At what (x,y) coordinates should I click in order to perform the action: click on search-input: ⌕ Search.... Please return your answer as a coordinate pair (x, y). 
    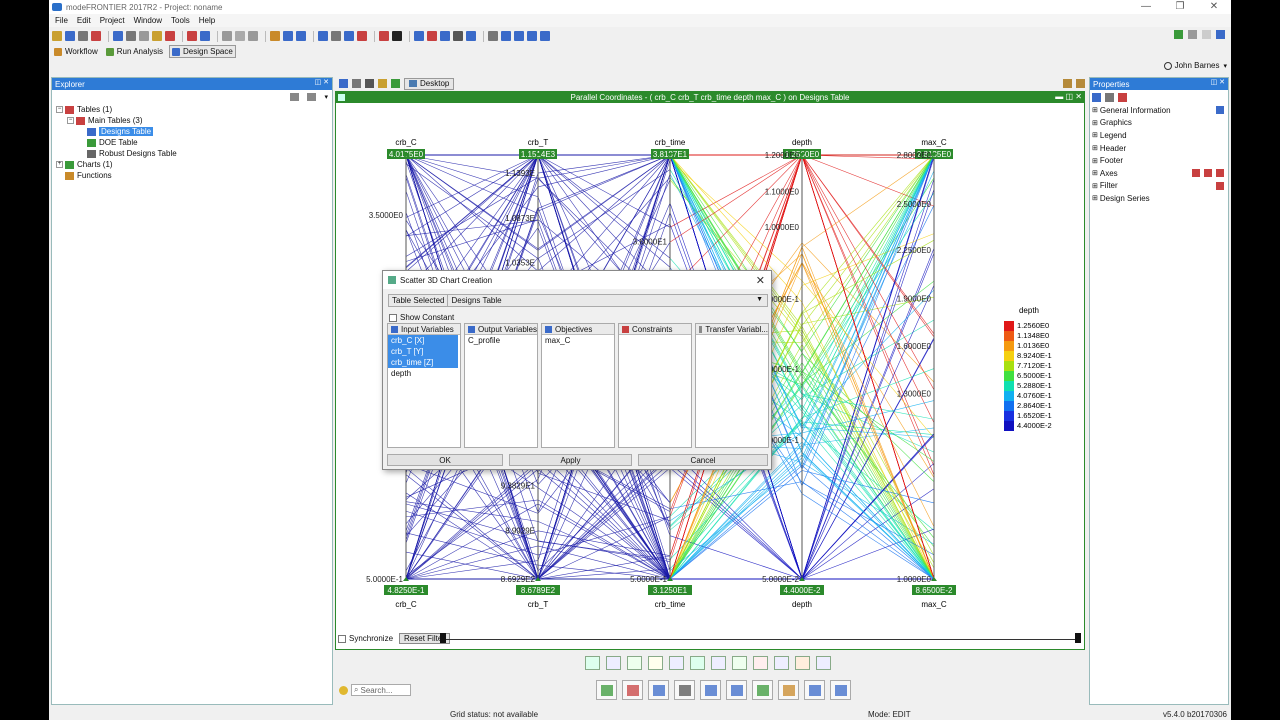
    Looking at the image, I should click on (381, 690).